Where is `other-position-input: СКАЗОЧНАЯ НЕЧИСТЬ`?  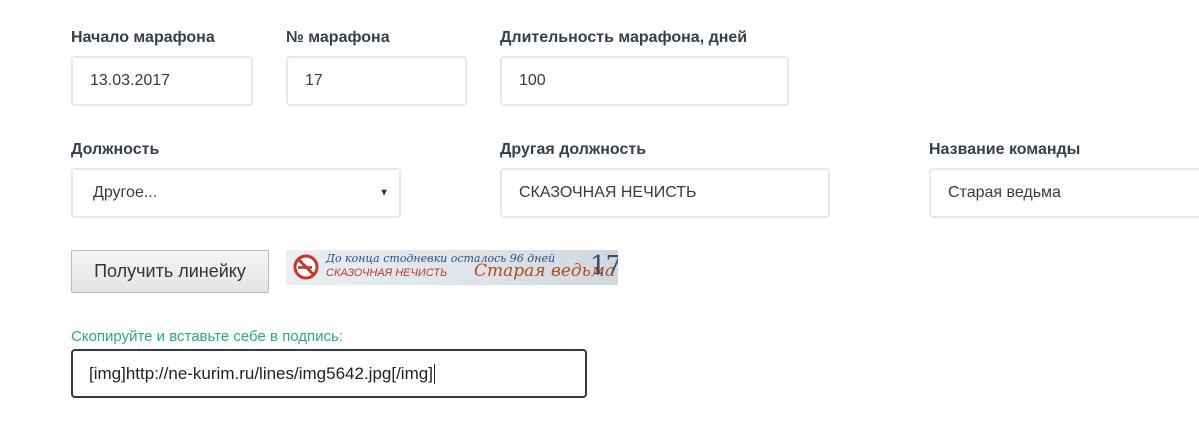 other-position-input: СКАЗОЧНАЯ НЕЧИСТЬ is located at coordinates (665, 193).